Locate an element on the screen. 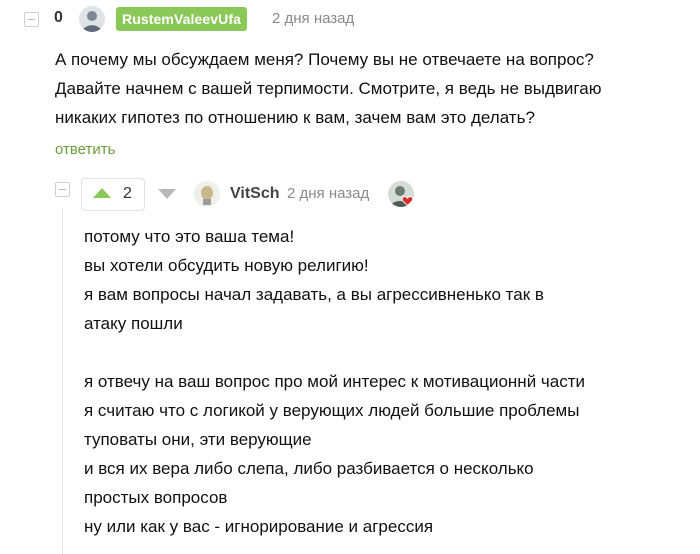 The image size is (700, 554). comment-line: атаку пошли is located at coordinates (133, 323).